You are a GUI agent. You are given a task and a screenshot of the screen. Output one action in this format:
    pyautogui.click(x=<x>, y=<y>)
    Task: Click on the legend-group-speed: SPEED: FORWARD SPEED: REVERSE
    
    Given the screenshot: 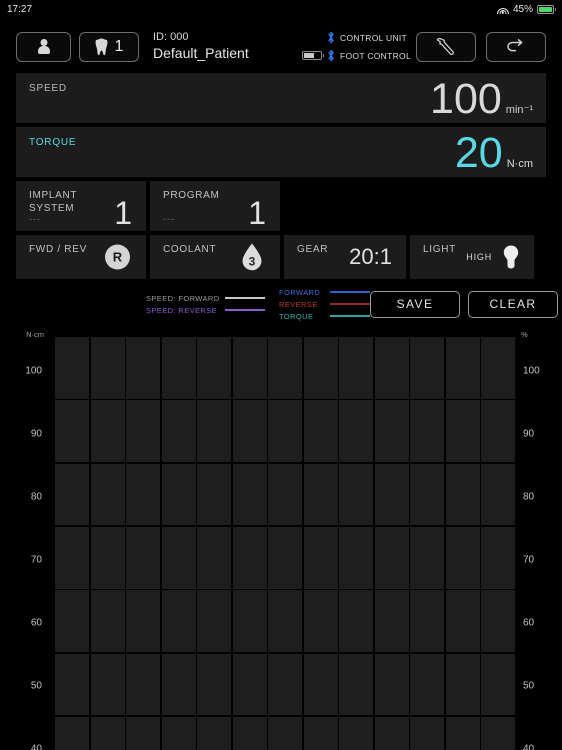 What is the action you would take?
    pyautogui.click(x=205, y=304)
    